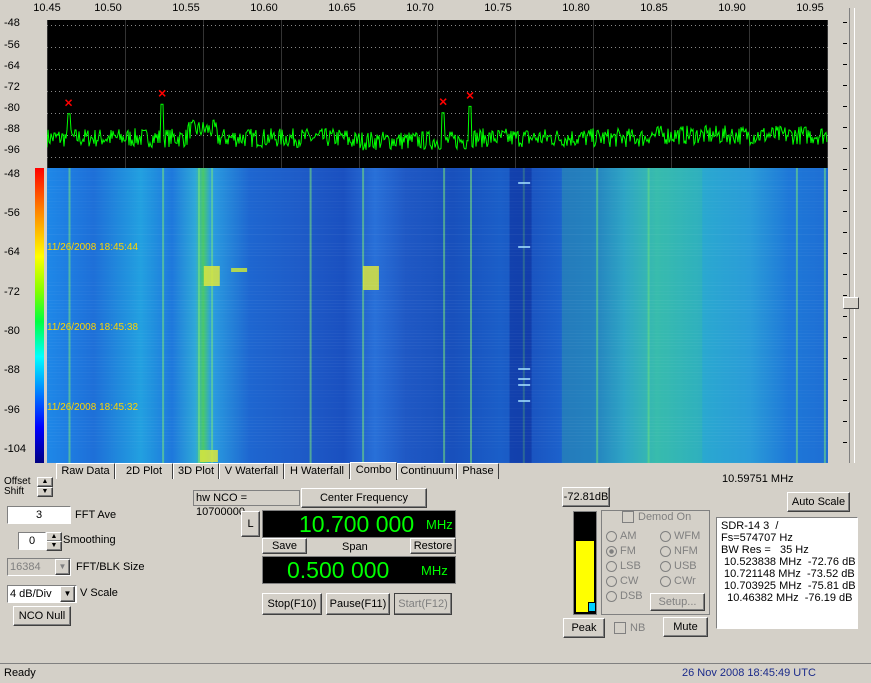 This screenshot has height=683, width=871. Describe the element at coordinates (246, 504) in the screenshot. I see `hw-nco-readout: hw NCO = 10700000` at that location.